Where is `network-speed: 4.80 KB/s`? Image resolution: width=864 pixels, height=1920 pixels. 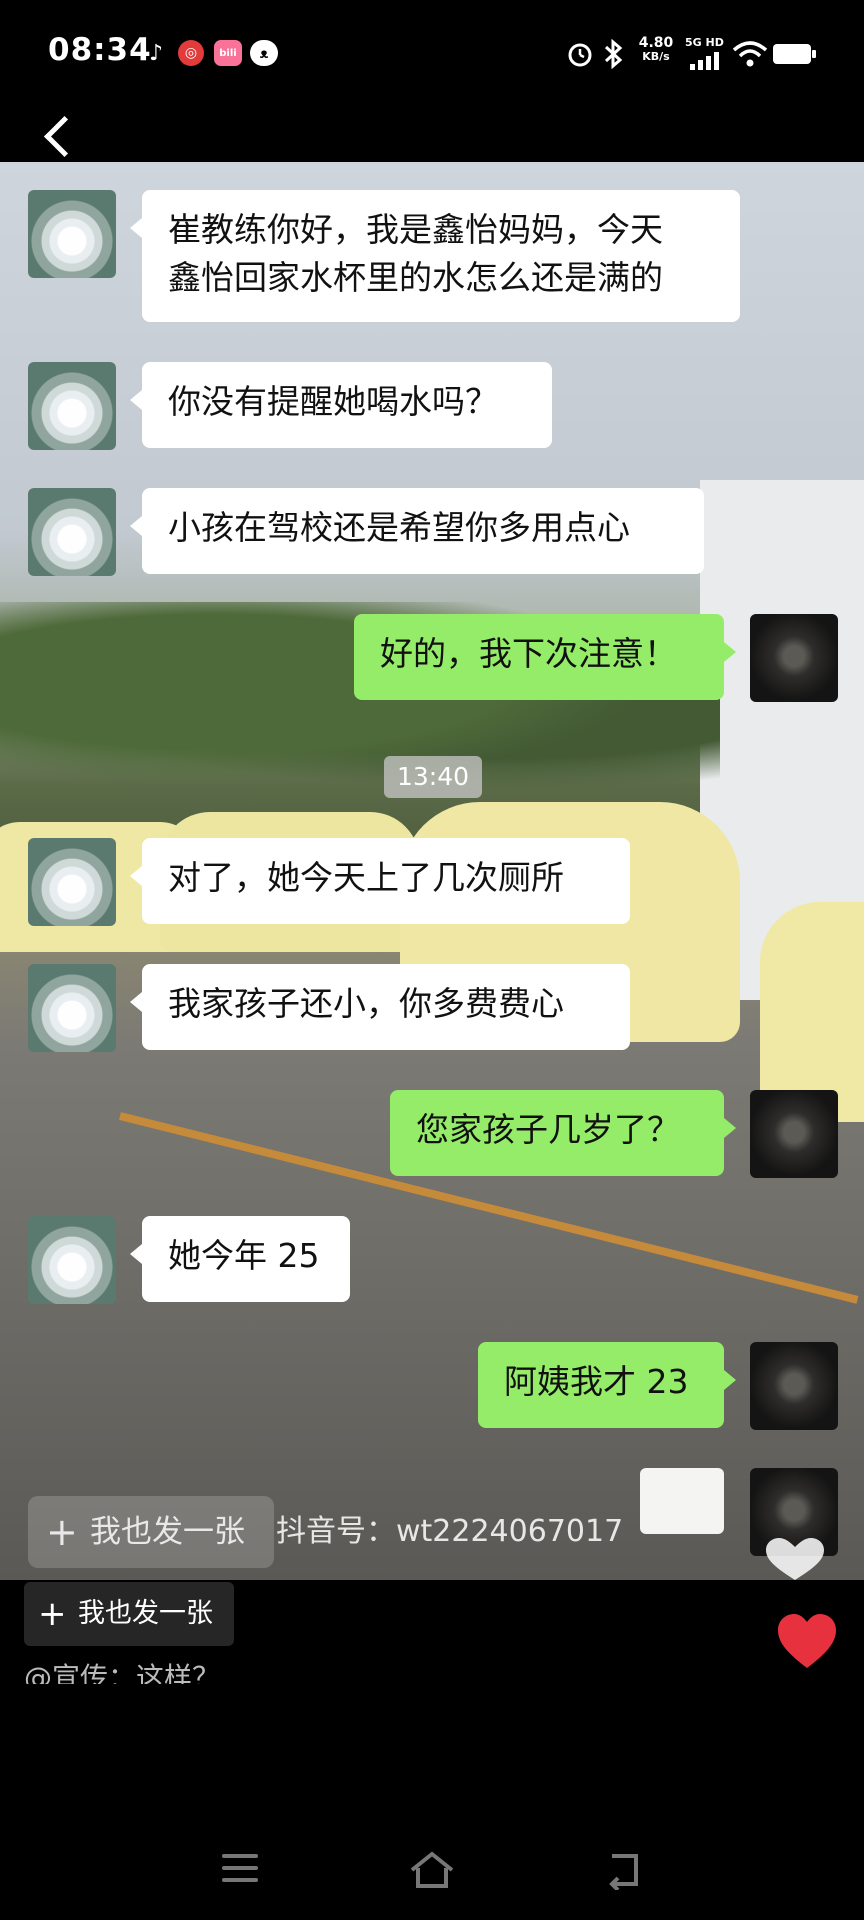
network-speed: 4.80 KB/s is located at coordinates (656, 50).